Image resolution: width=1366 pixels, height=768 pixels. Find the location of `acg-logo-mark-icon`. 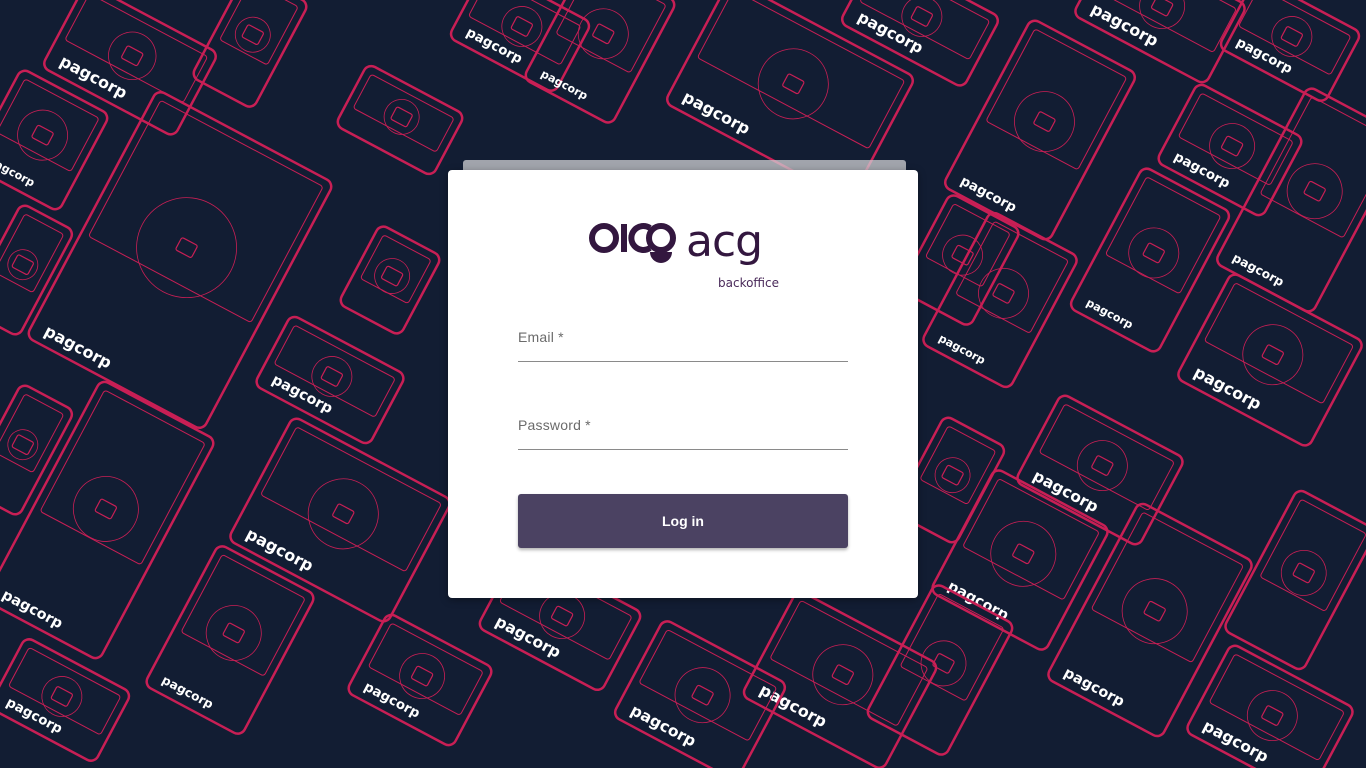

acg-logo-mark-icon is located at coordinates (632, 243).